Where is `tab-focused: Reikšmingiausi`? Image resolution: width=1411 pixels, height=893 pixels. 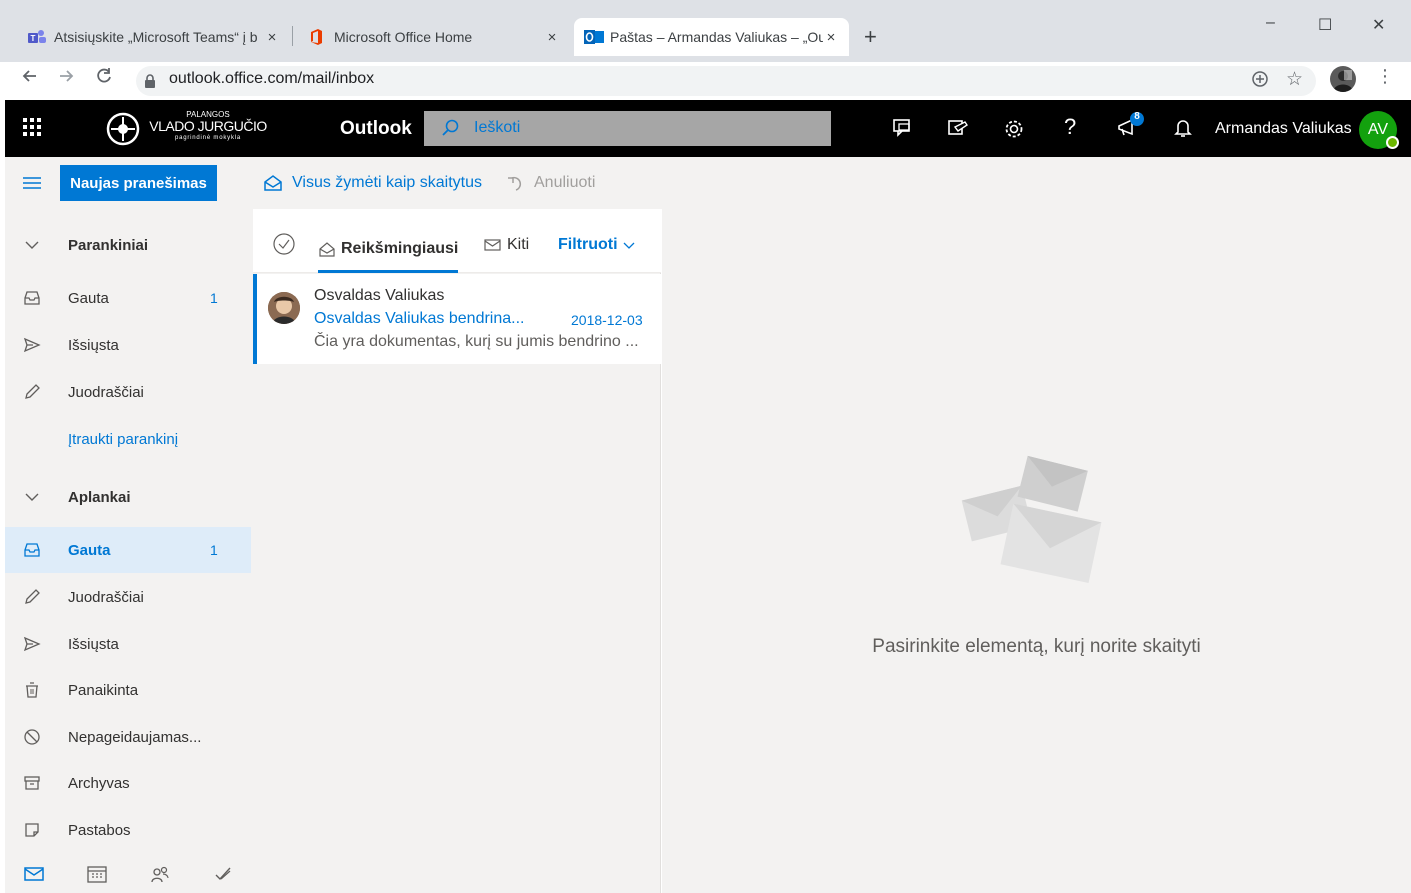 tab-focused: Reikšmingiausi is located at coordinates (388, 250).